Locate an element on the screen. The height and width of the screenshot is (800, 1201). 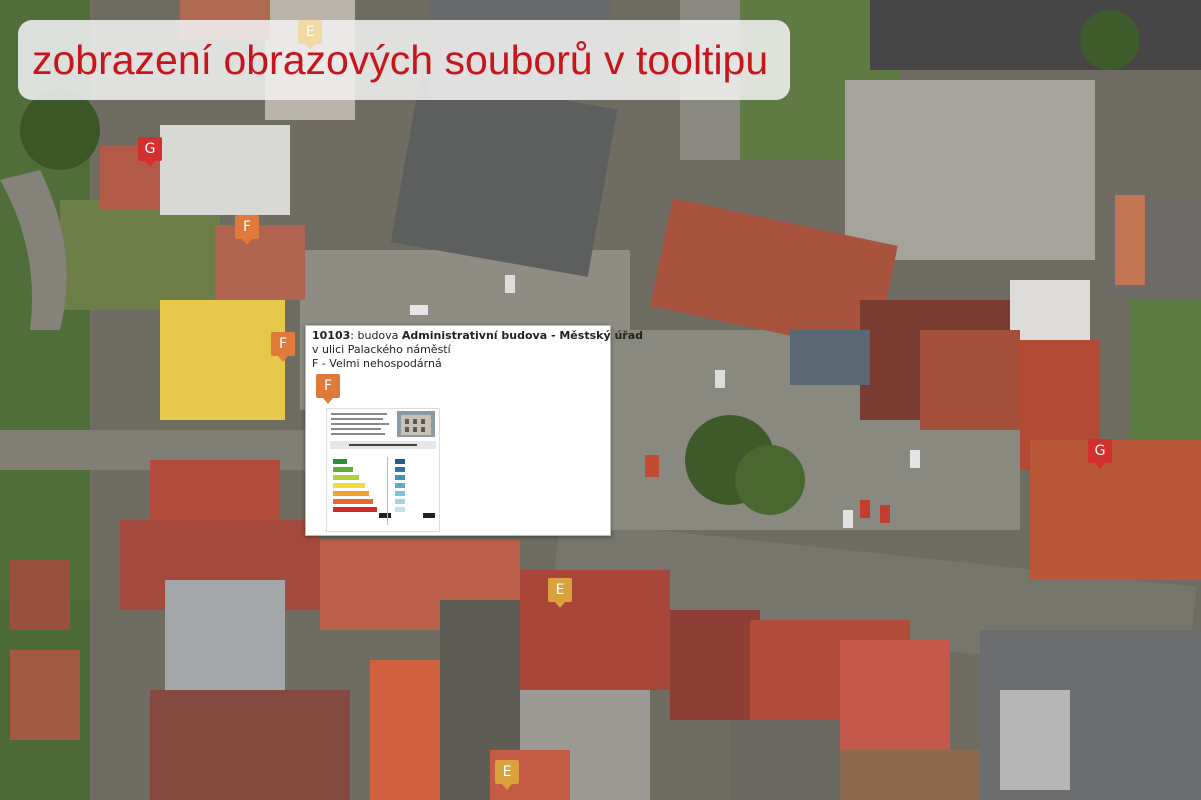
energy-certificate-image is located at coordinates (383, 470).